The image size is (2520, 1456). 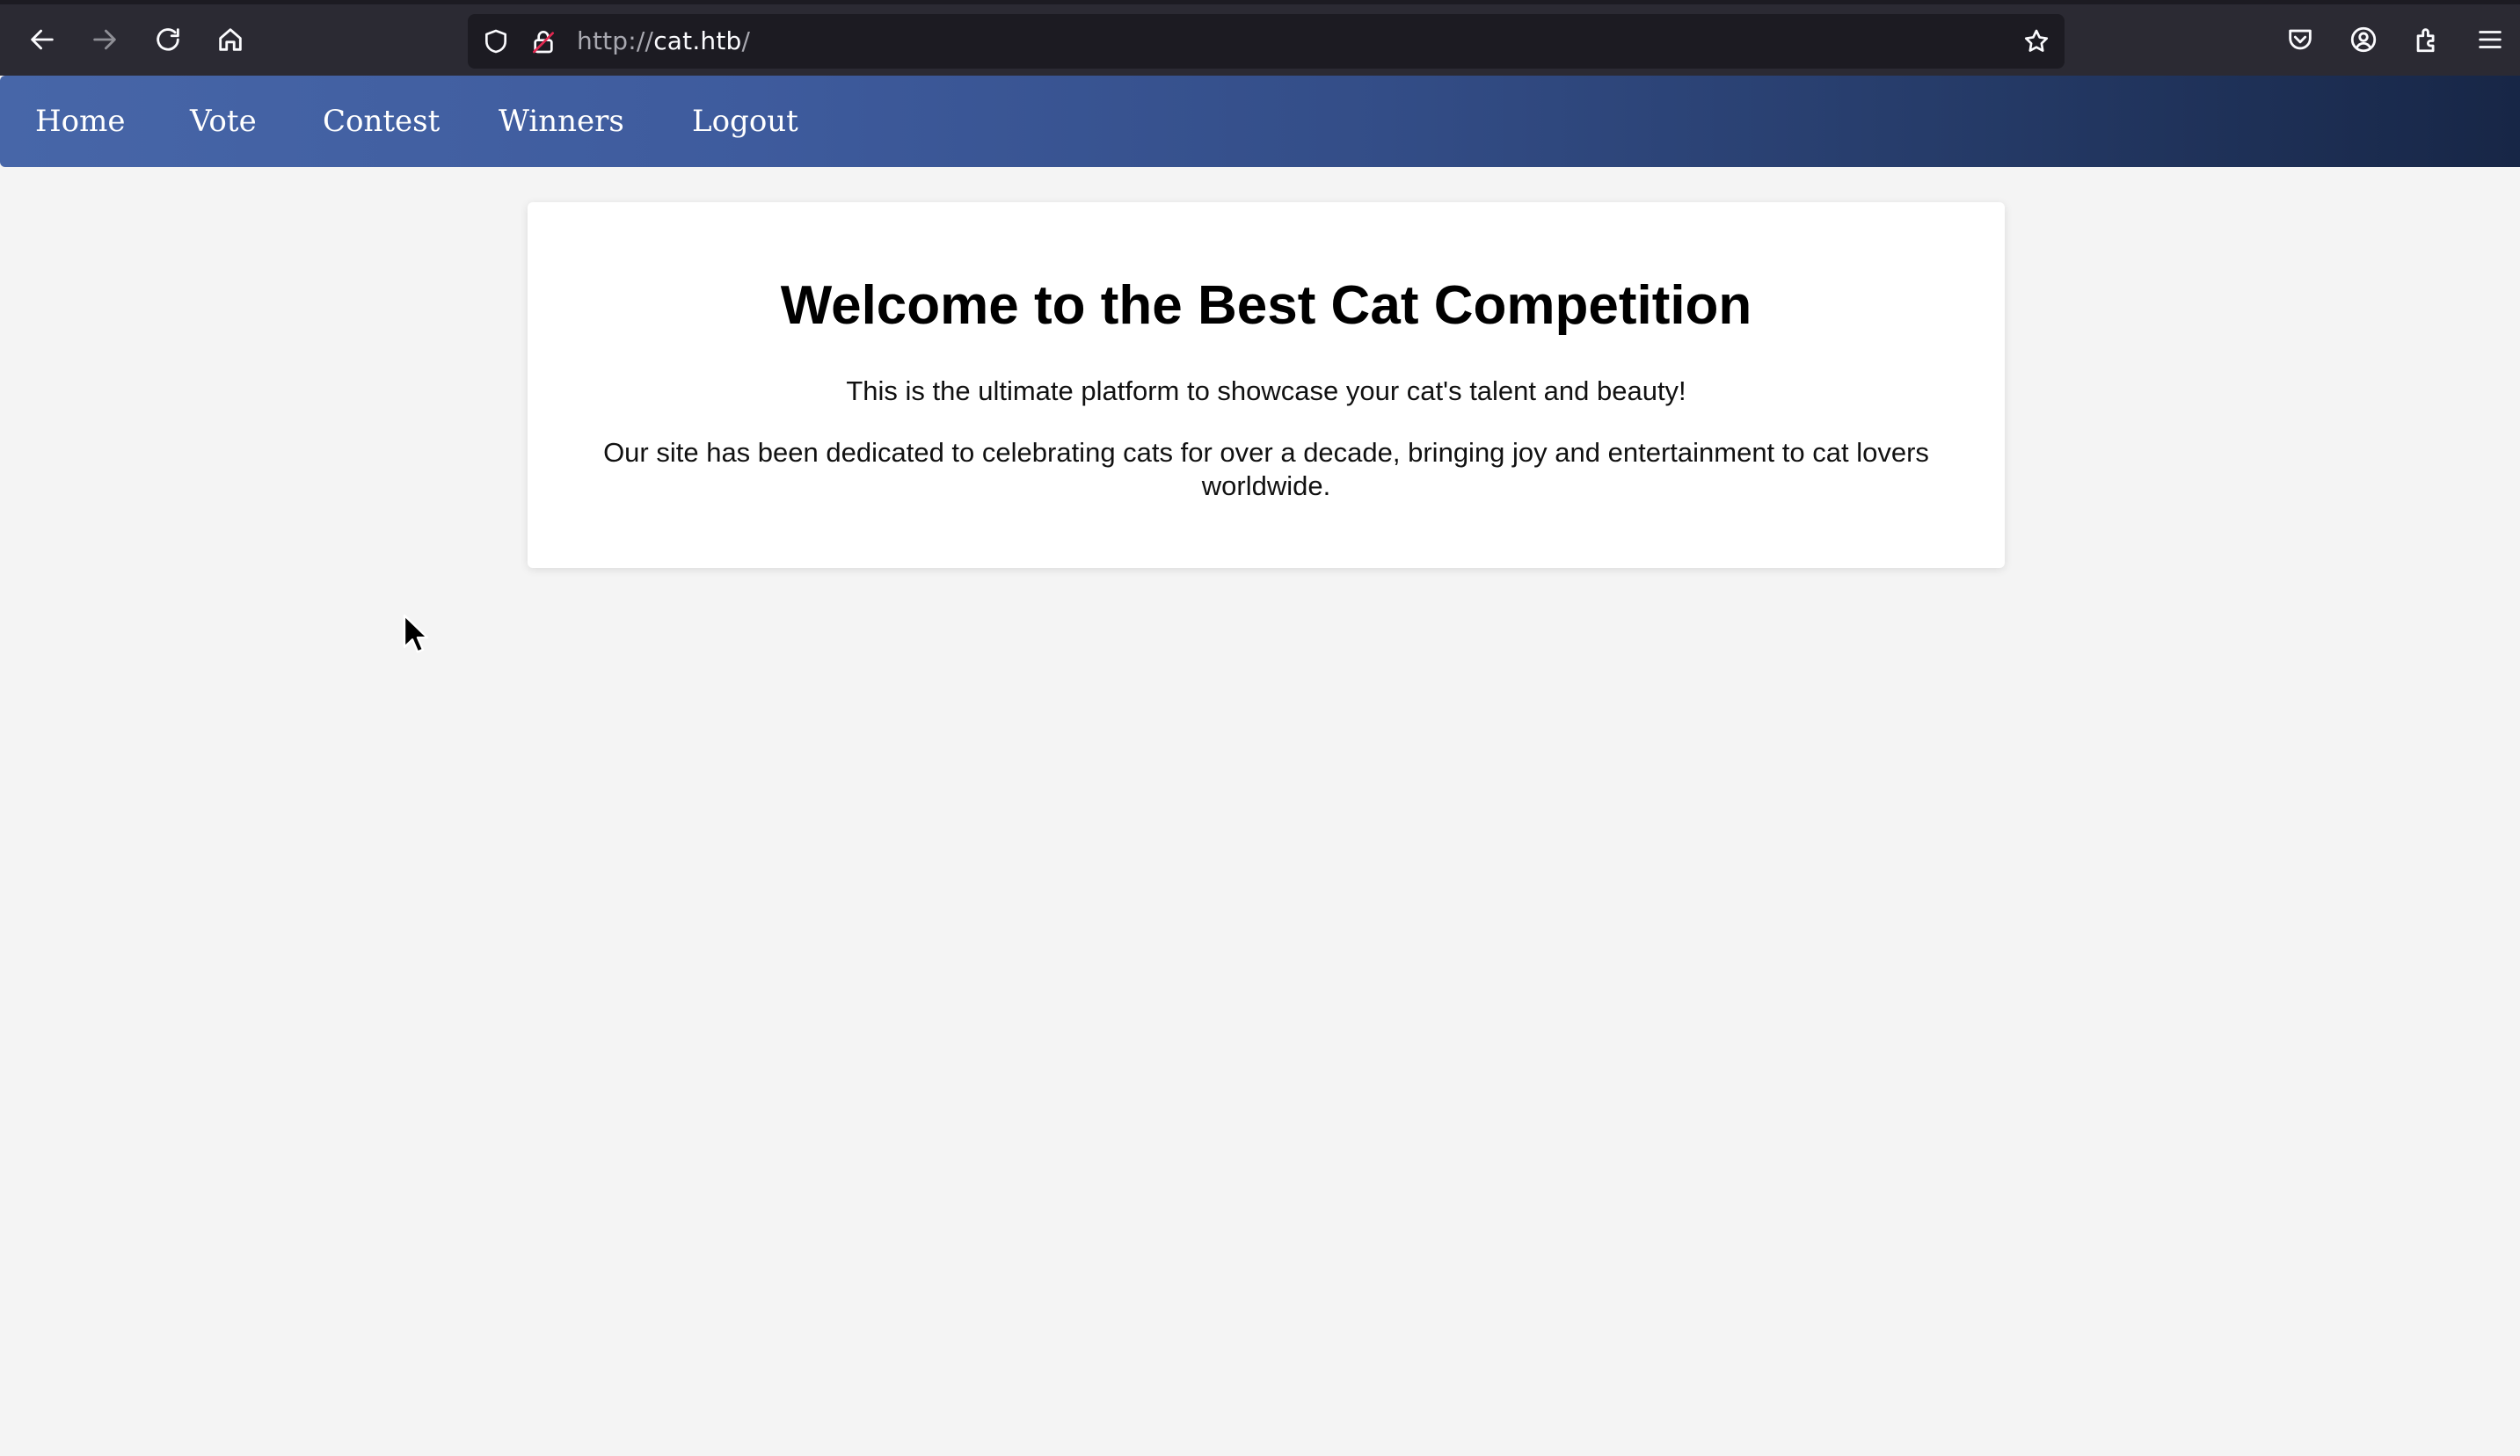 I want to click on nav-winners: Winners, so click(x=561, y=121).